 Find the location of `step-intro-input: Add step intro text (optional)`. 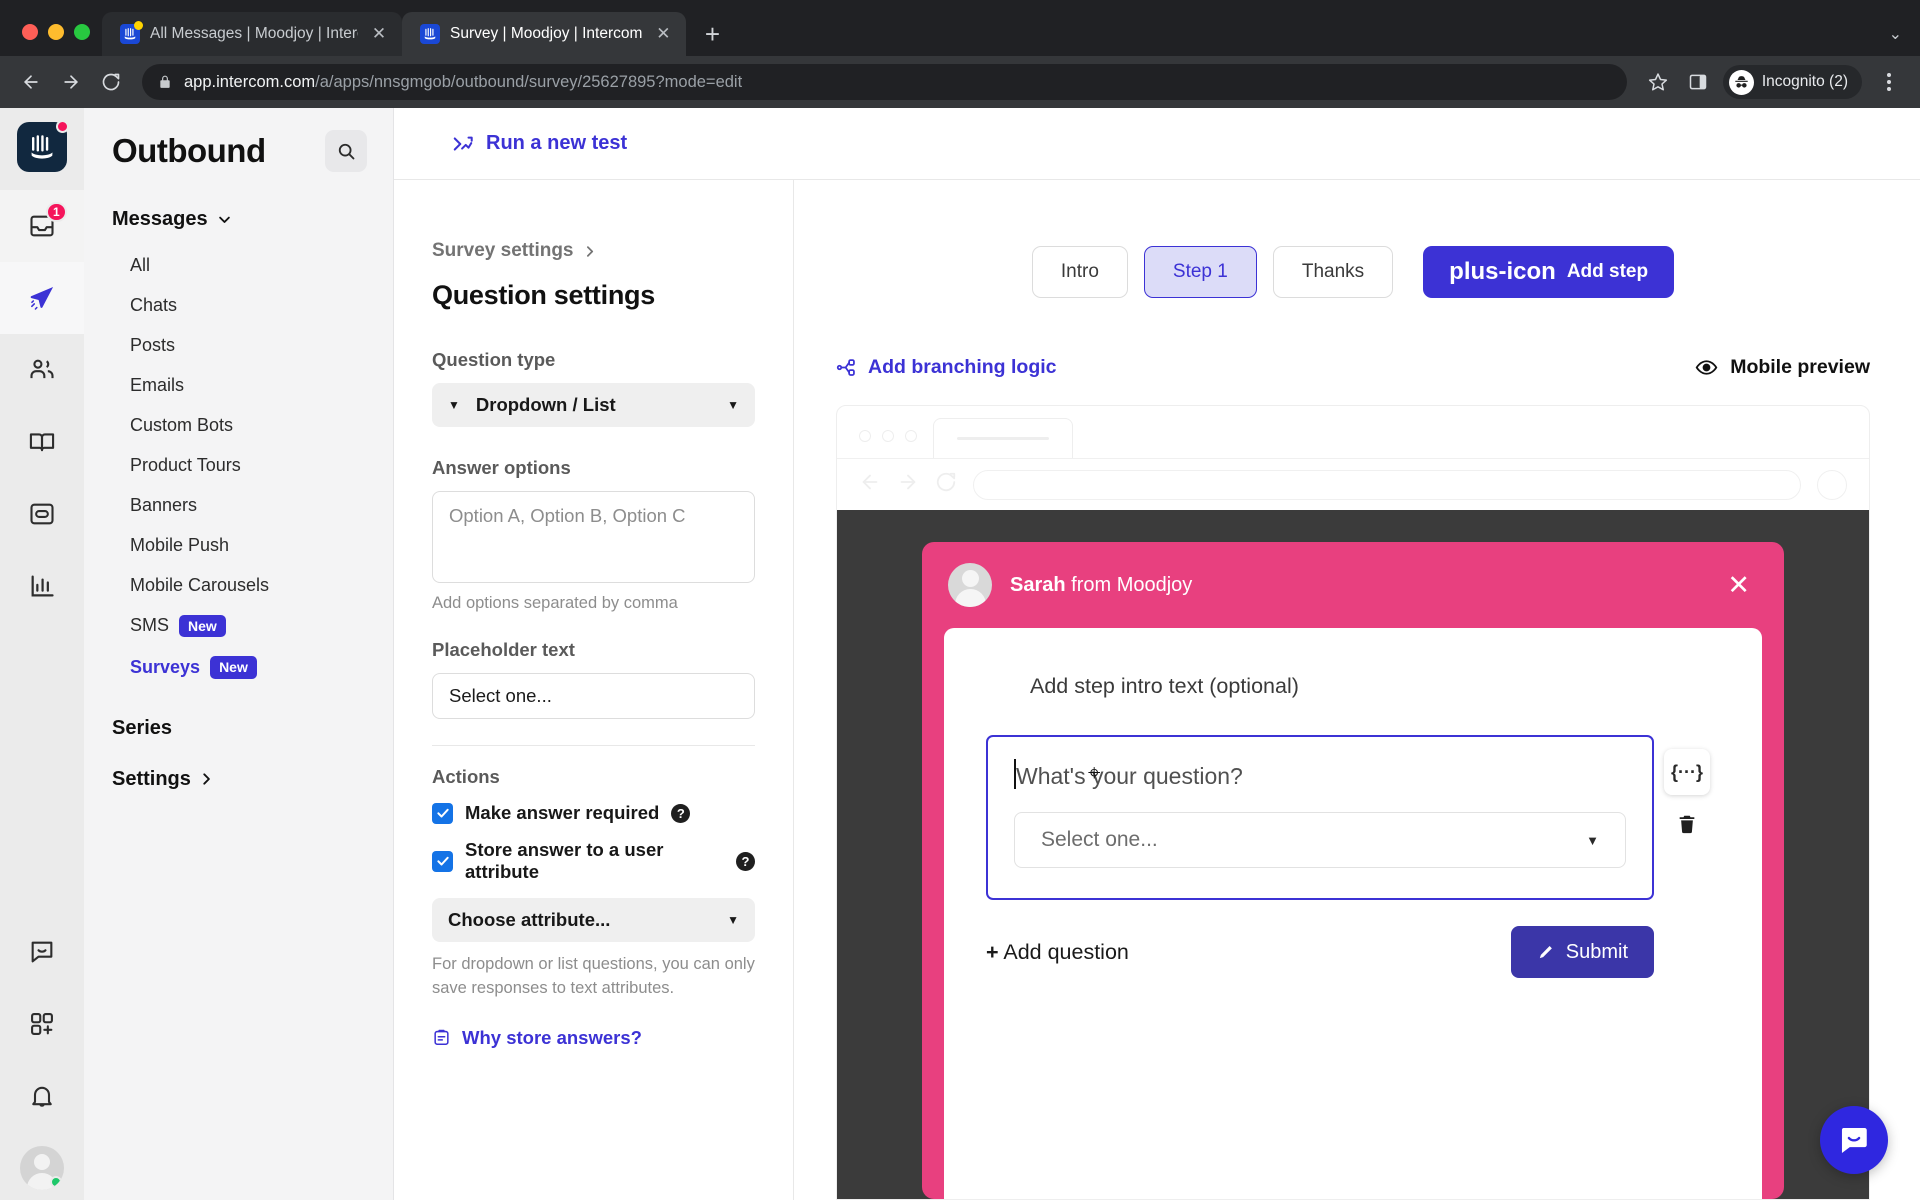

step-intro-input: Add step intro text (optional) is located at coordinates (1375, 686).